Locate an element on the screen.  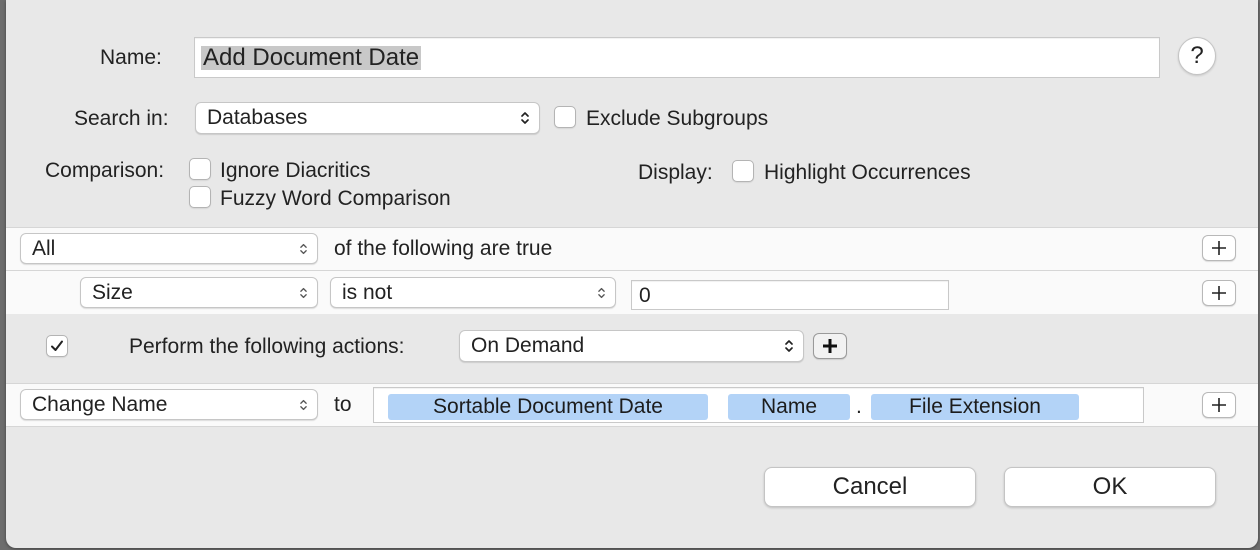
condition-value-field: 0 is located at coordinates (790, 295).